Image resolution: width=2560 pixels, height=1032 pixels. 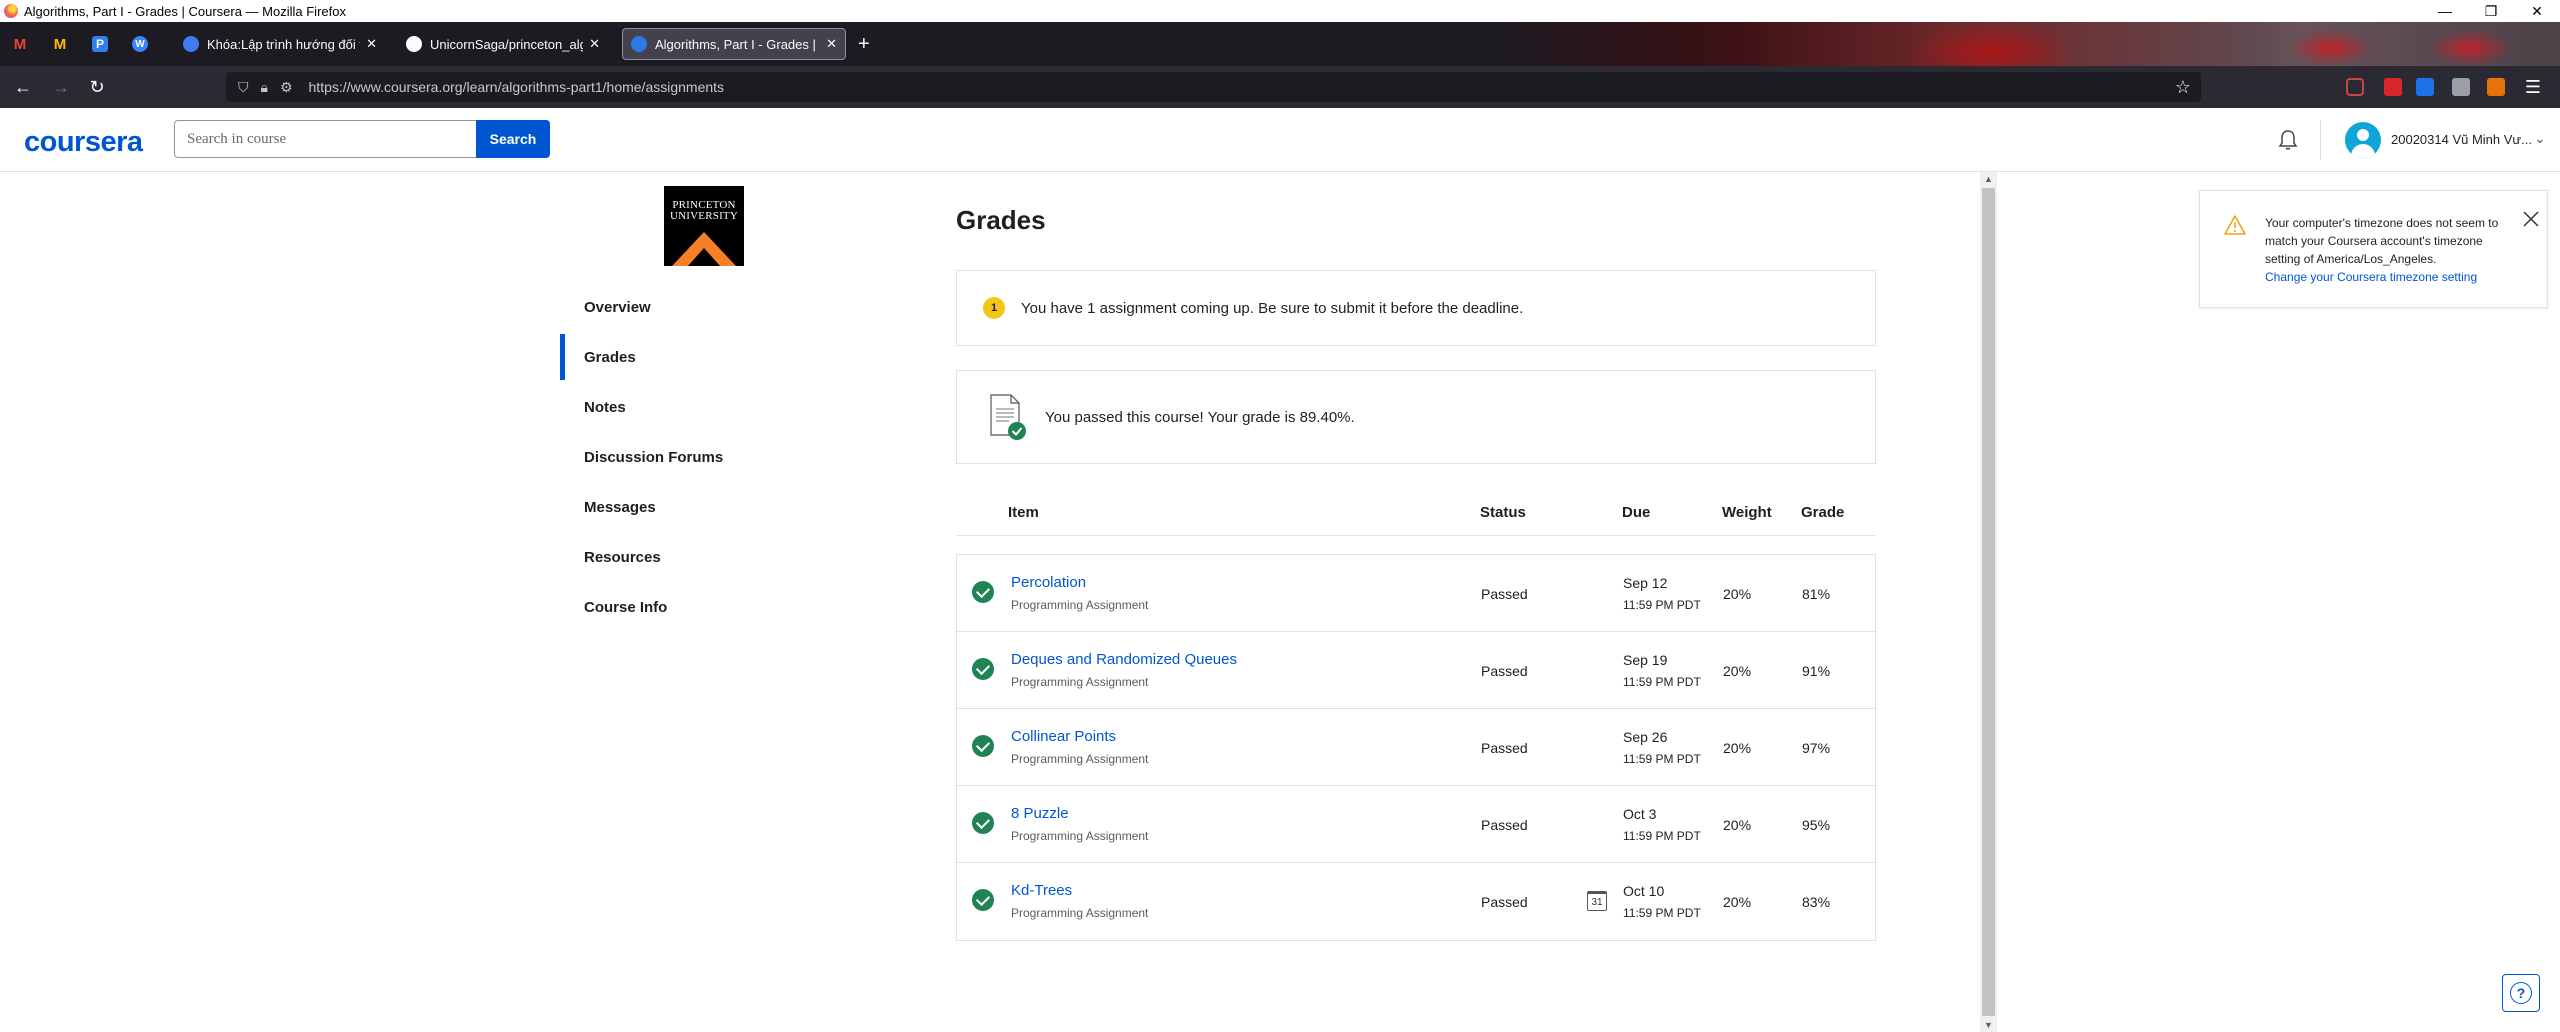 What do you see at coordinates (1816, 748) in the screenshot?
I see `grade-value: 97%` at bounding box center [1816, 748].